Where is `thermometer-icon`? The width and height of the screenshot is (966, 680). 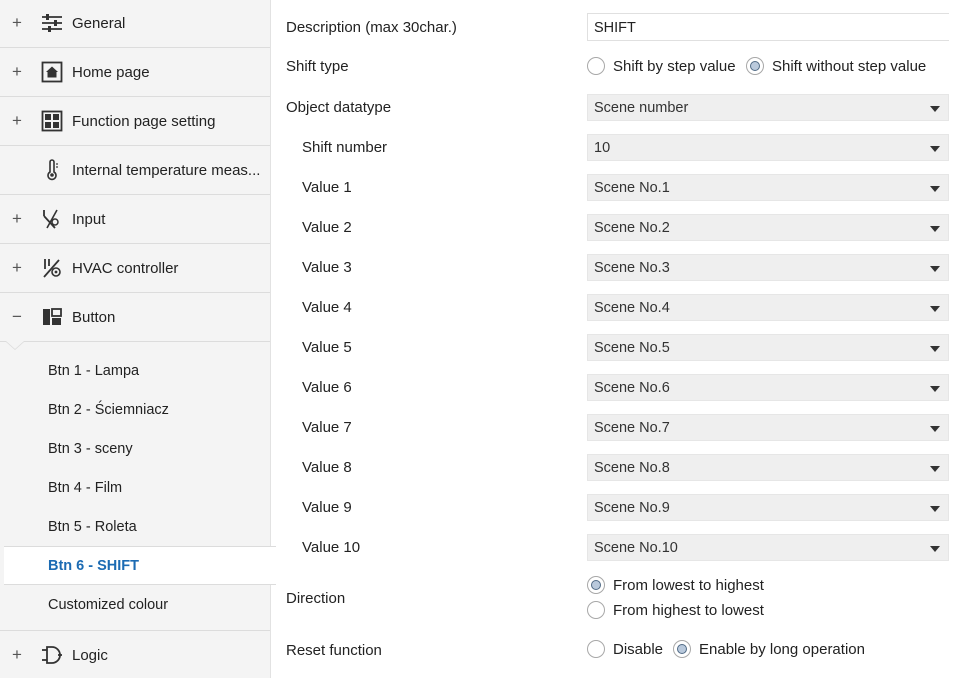
thermometer-icon is located at coordinates (52, 170).